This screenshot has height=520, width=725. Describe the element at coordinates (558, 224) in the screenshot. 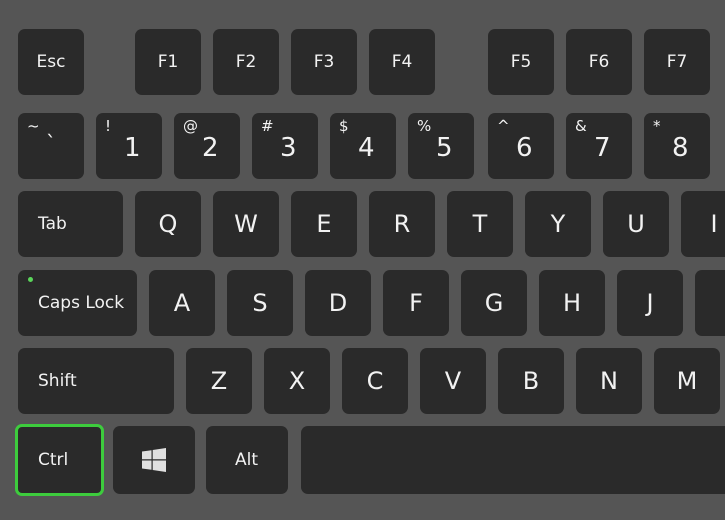

I see `key-y: Y` at that location.